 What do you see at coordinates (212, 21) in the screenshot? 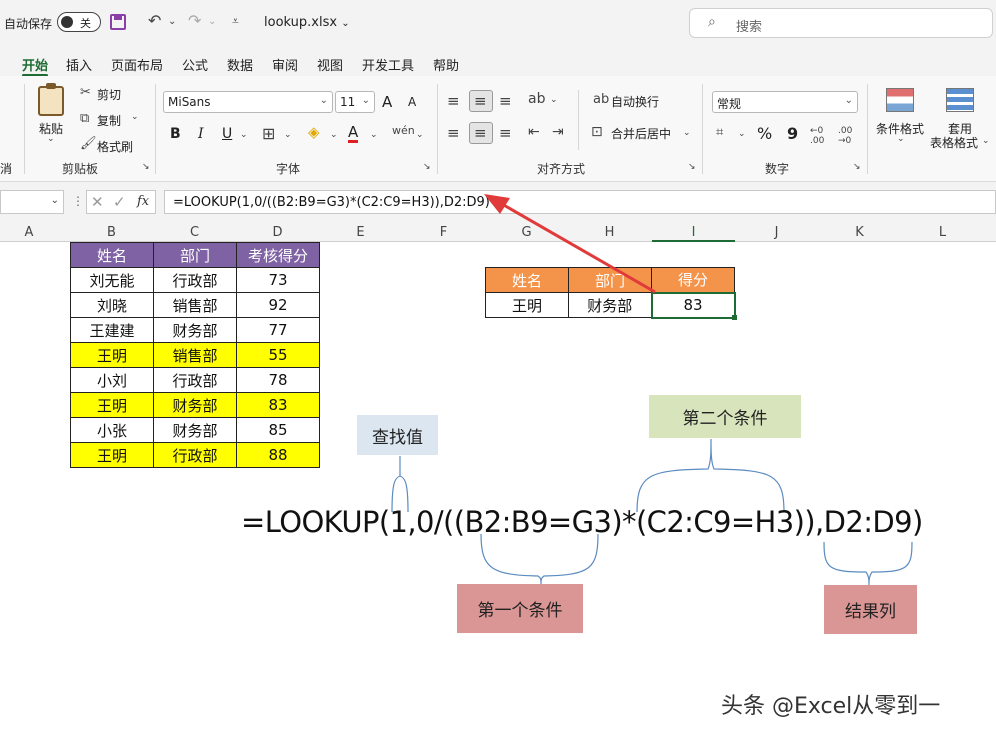
I see `redo-dropdown-icon: ⌄` at bounding box center [212, 21].